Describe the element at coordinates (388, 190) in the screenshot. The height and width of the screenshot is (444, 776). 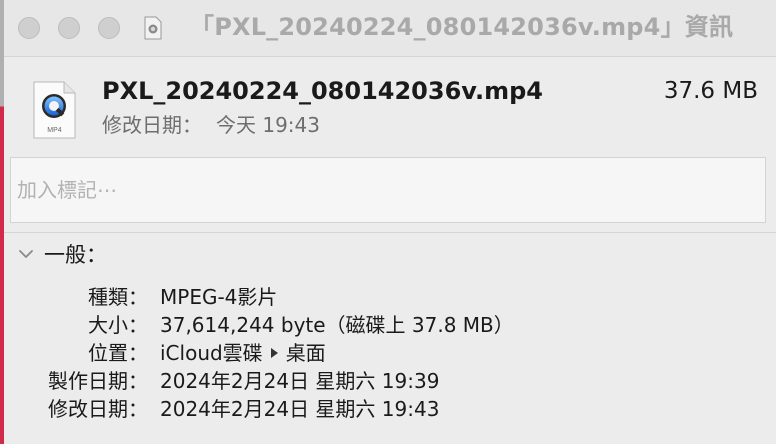
I see `tags-input` at that location.